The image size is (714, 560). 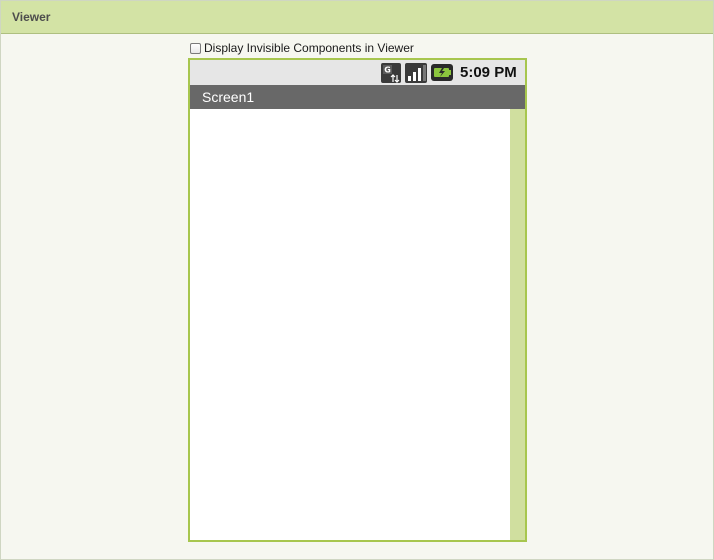 I want to click on battery-icon, so click(x=442, y=72).